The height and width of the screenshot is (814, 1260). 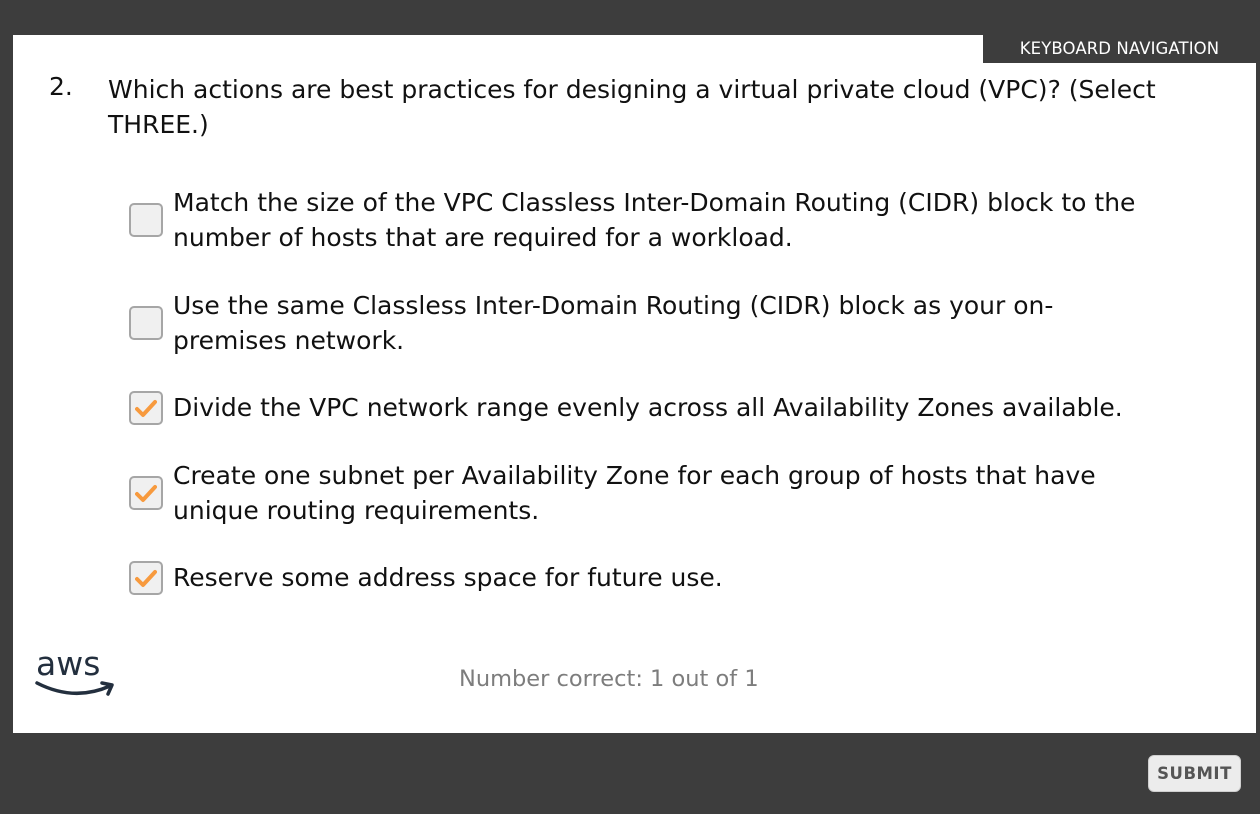 I want to click on keyboard-navigation-button: KEYBOARD NAVIGATION, so click(x=1119, y=49).